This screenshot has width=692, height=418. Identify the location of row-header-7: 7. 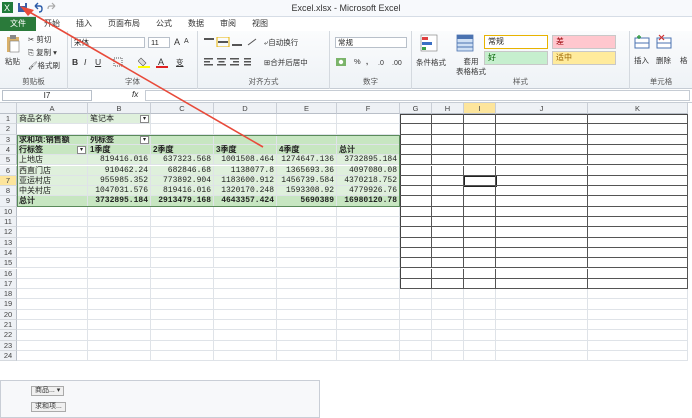
(8, 181).